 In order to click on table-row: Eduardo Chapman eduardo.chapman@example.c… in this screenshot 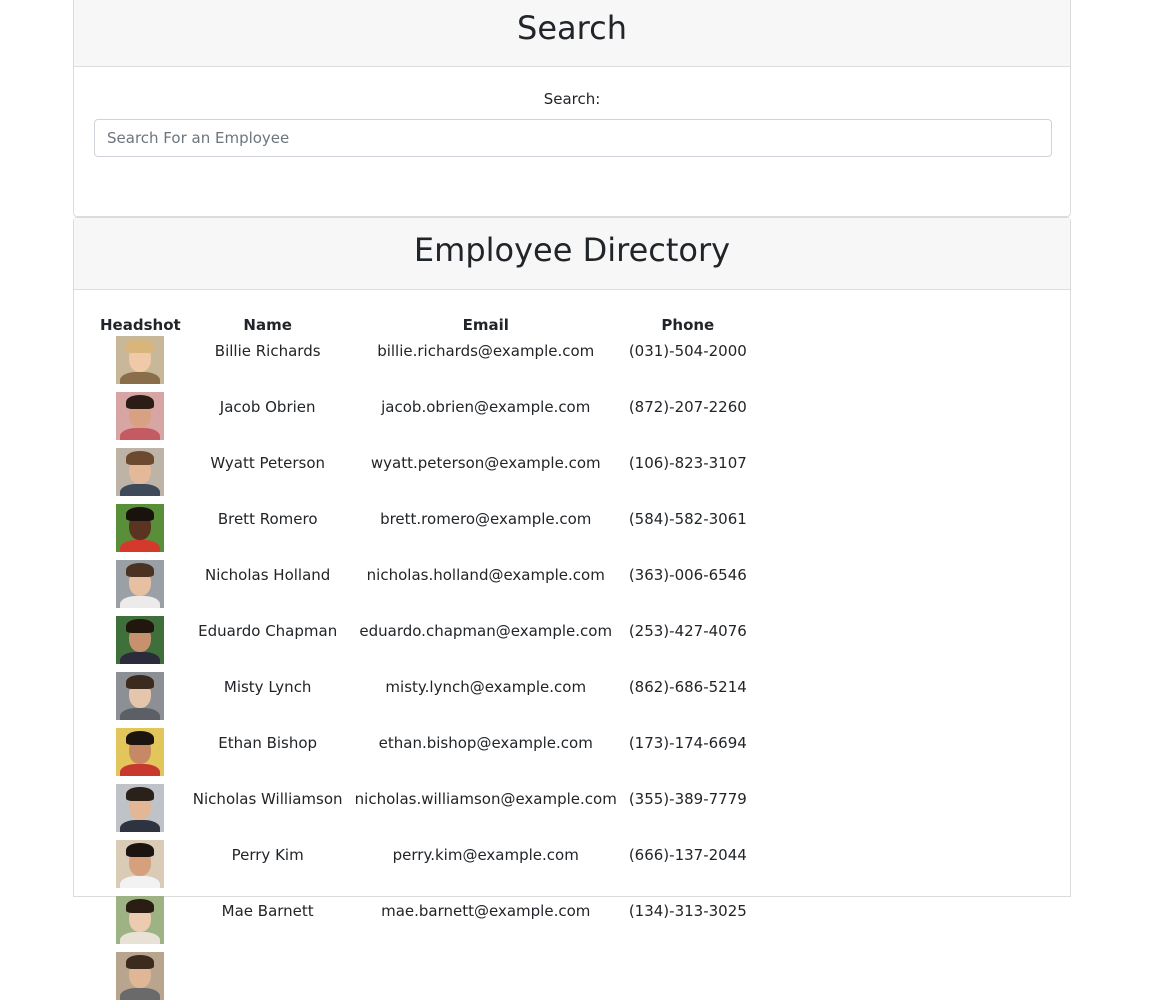, I will do `click(423, 644)`.